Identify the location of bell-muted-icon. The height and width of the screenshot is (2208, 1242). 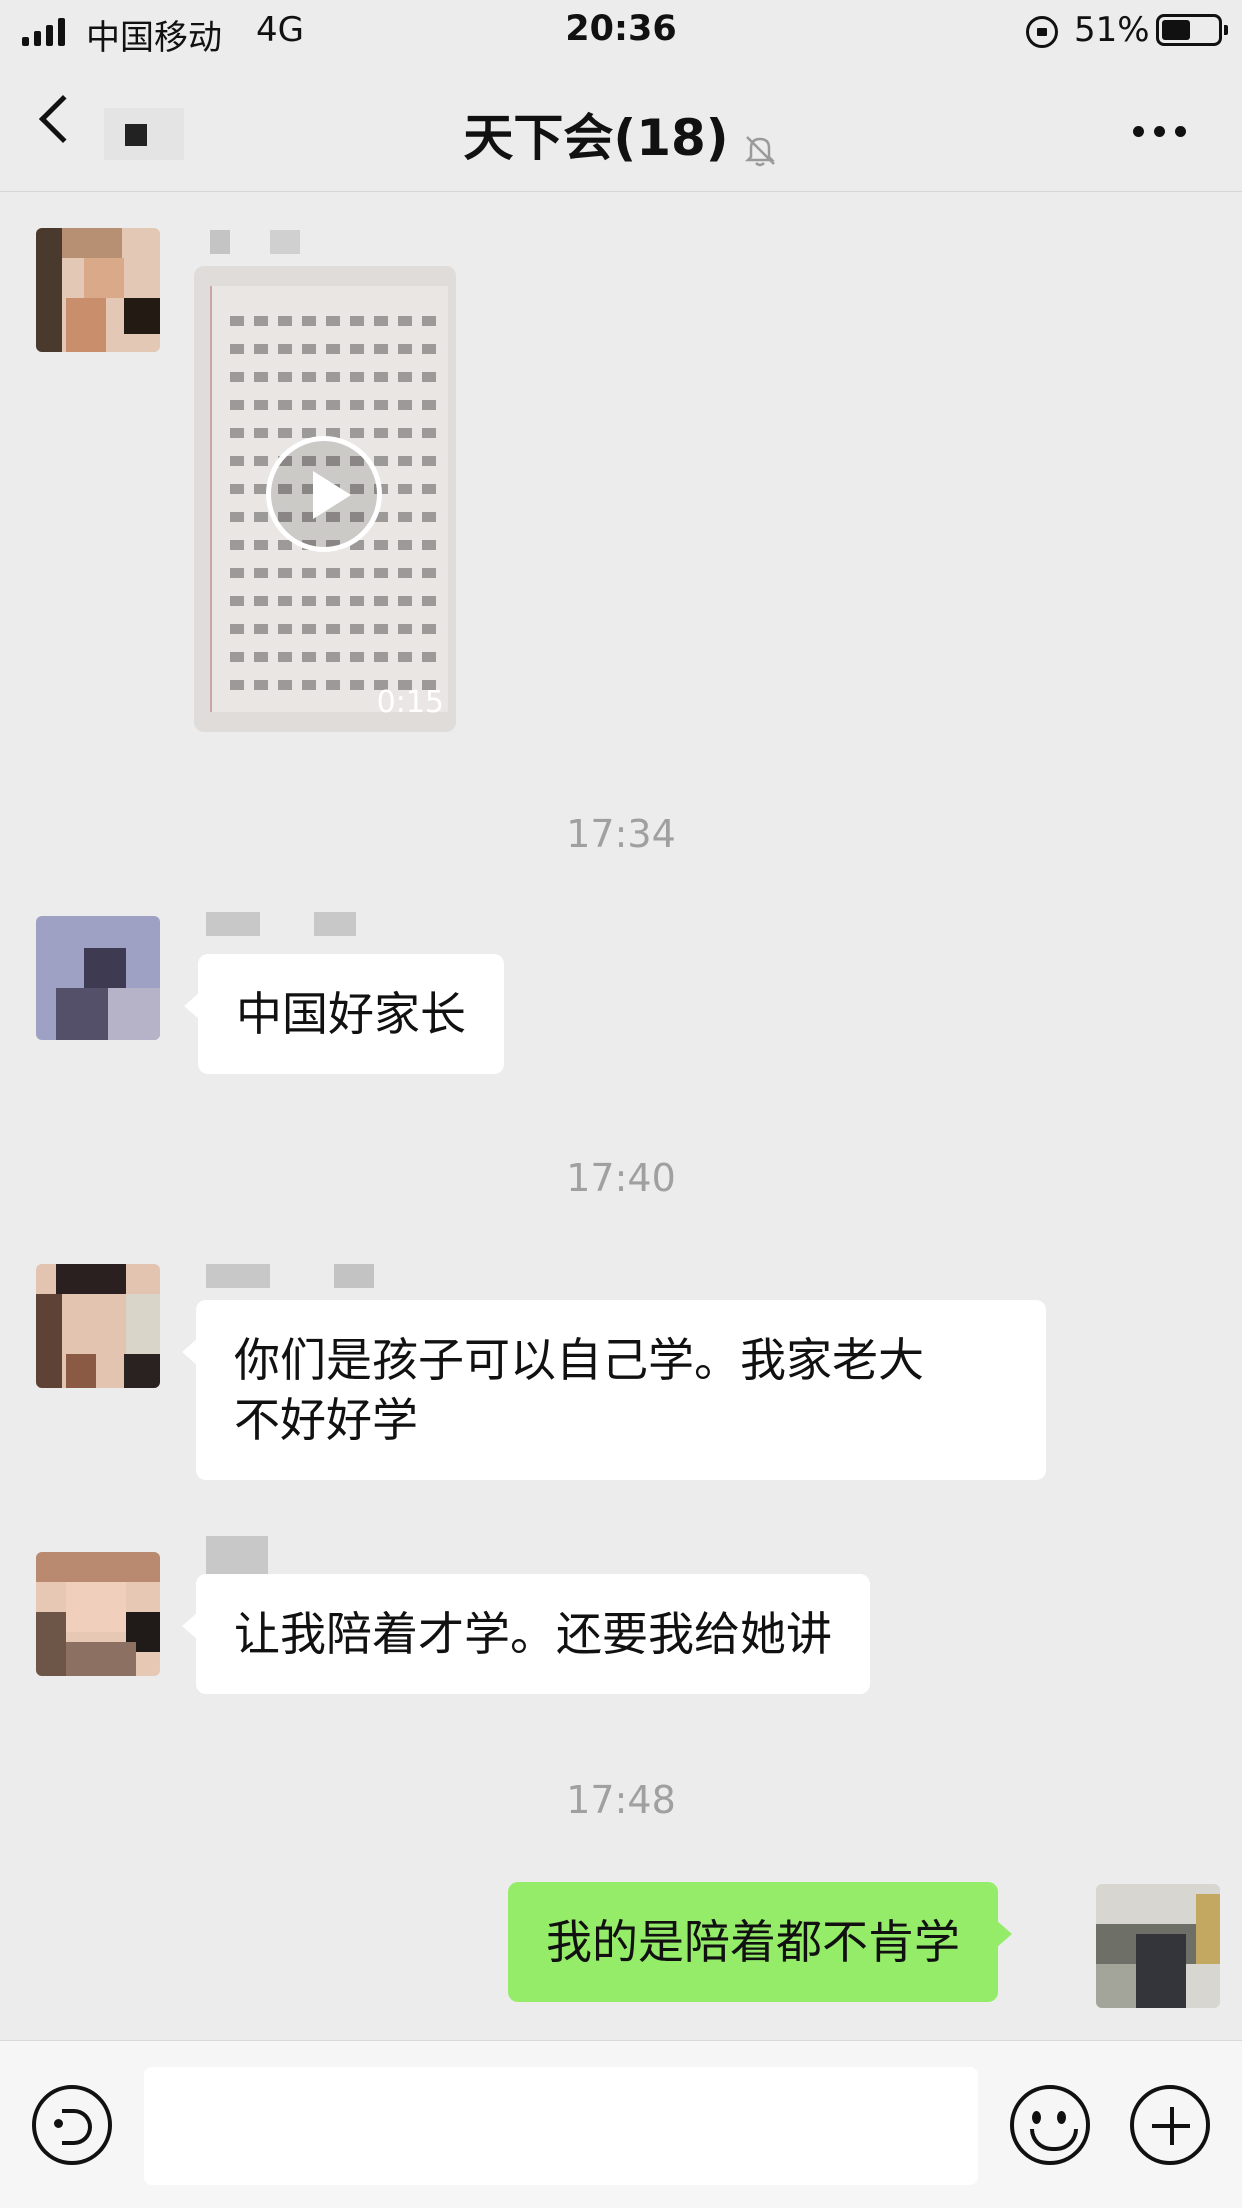
(760, 144).